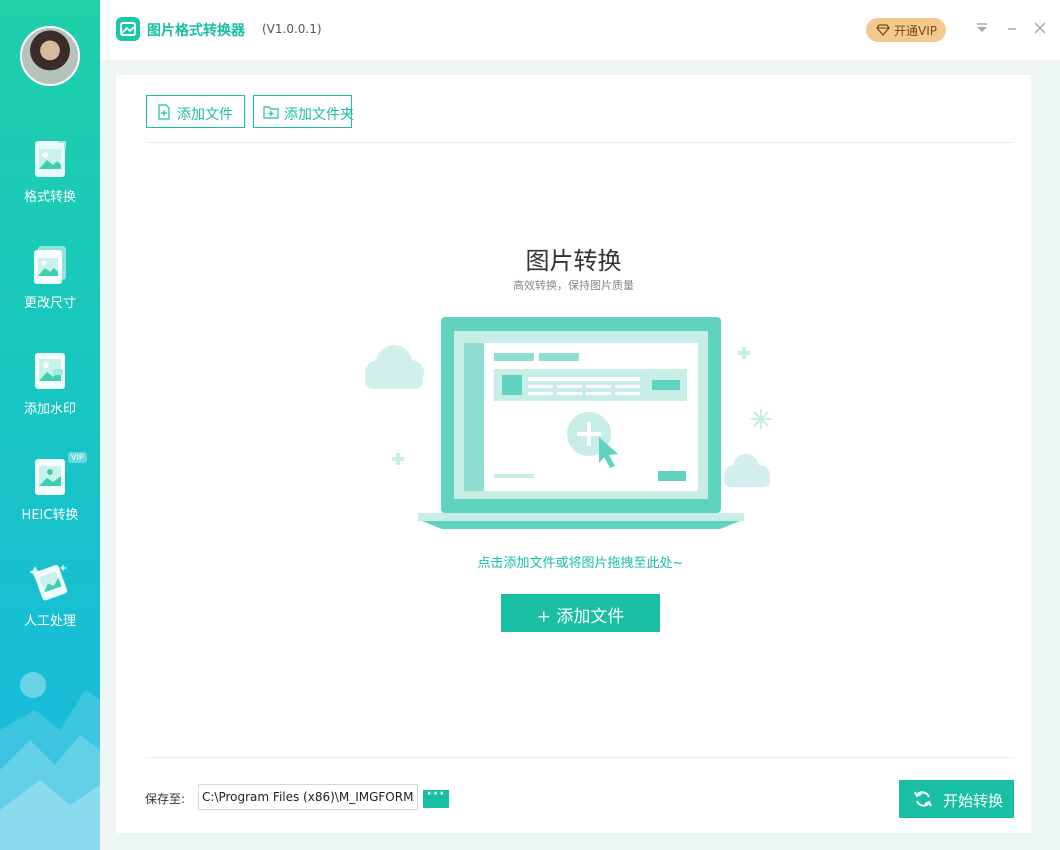 The width and height of the screenshot is (1060, 850). Describe the element at coordinates (580, 563) in the screenshot. I see `drop-hint: 点击添加文件或将图片拖拽至此处~` at that location.